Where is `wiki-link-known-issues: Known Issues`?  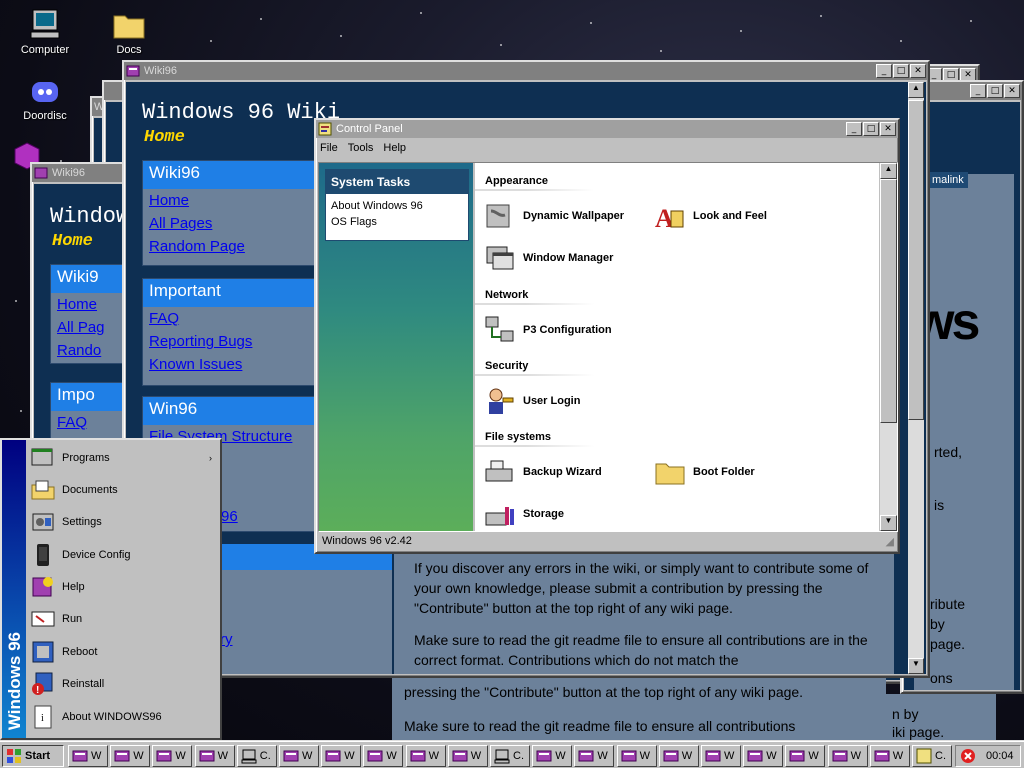 wiki-link-known-issues: Known Issues is located at coordinates (232, 364).